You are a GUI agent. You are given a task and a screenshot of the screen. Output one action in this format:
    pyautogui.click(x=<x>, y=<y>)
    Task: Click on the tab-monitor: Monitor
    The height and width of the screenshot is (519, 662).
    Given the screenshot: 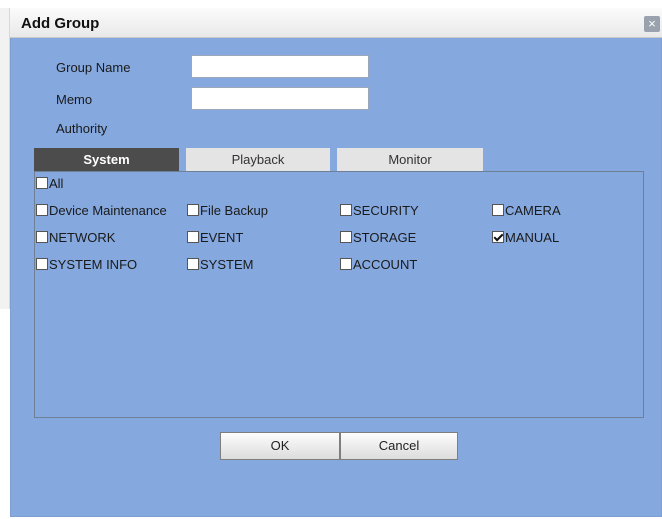 What is the action you would take?
    pyautogui.click(x=410, y=159)
    